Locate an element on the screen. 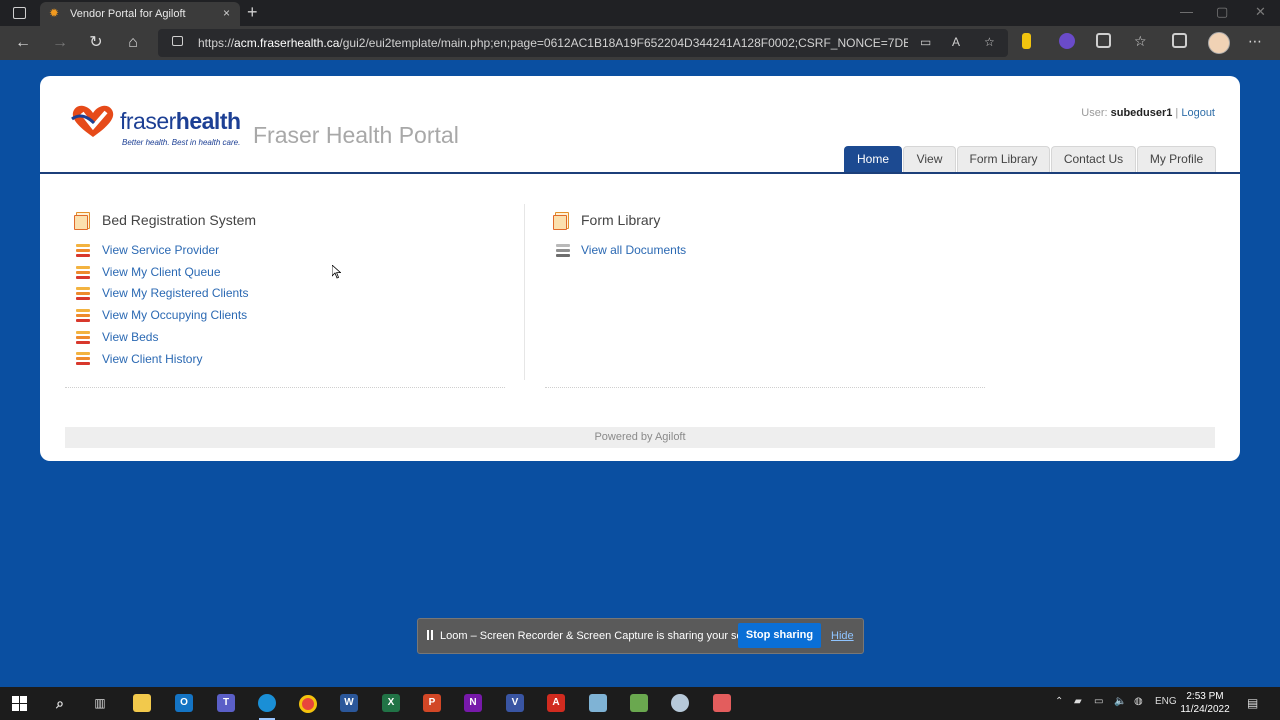 This screenshot has height=720, width=1280. extension-loom-icon is located at coordinates (1067, 41).